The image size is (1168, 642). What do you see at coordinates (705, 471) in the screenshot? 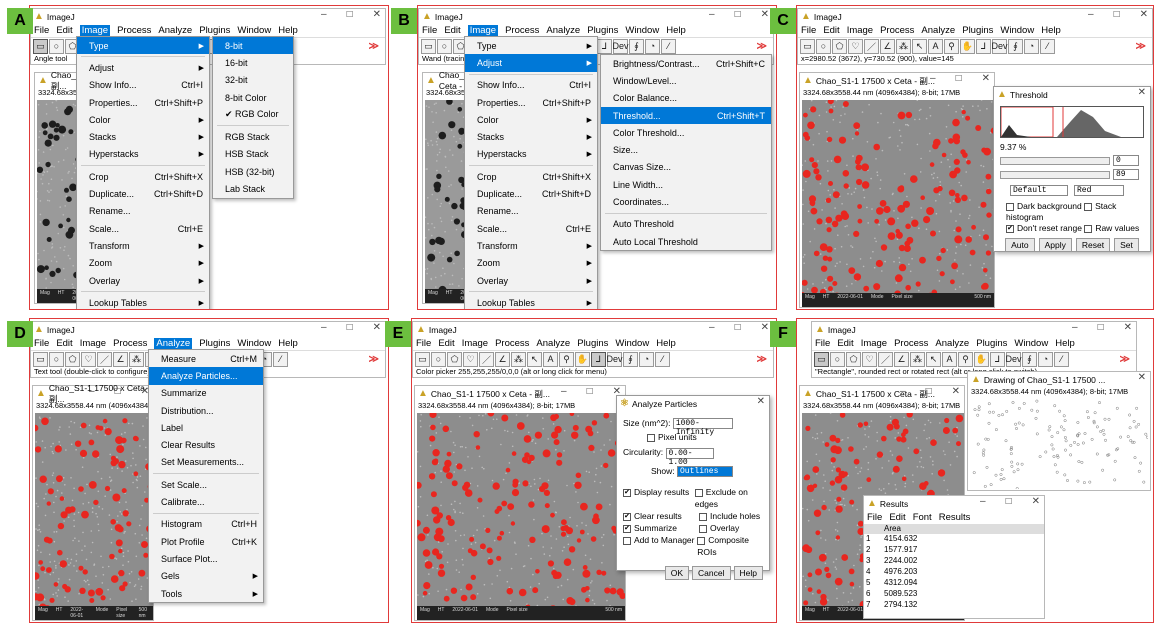
I see `show-select: Outlines` at bounding box center [705, 471].